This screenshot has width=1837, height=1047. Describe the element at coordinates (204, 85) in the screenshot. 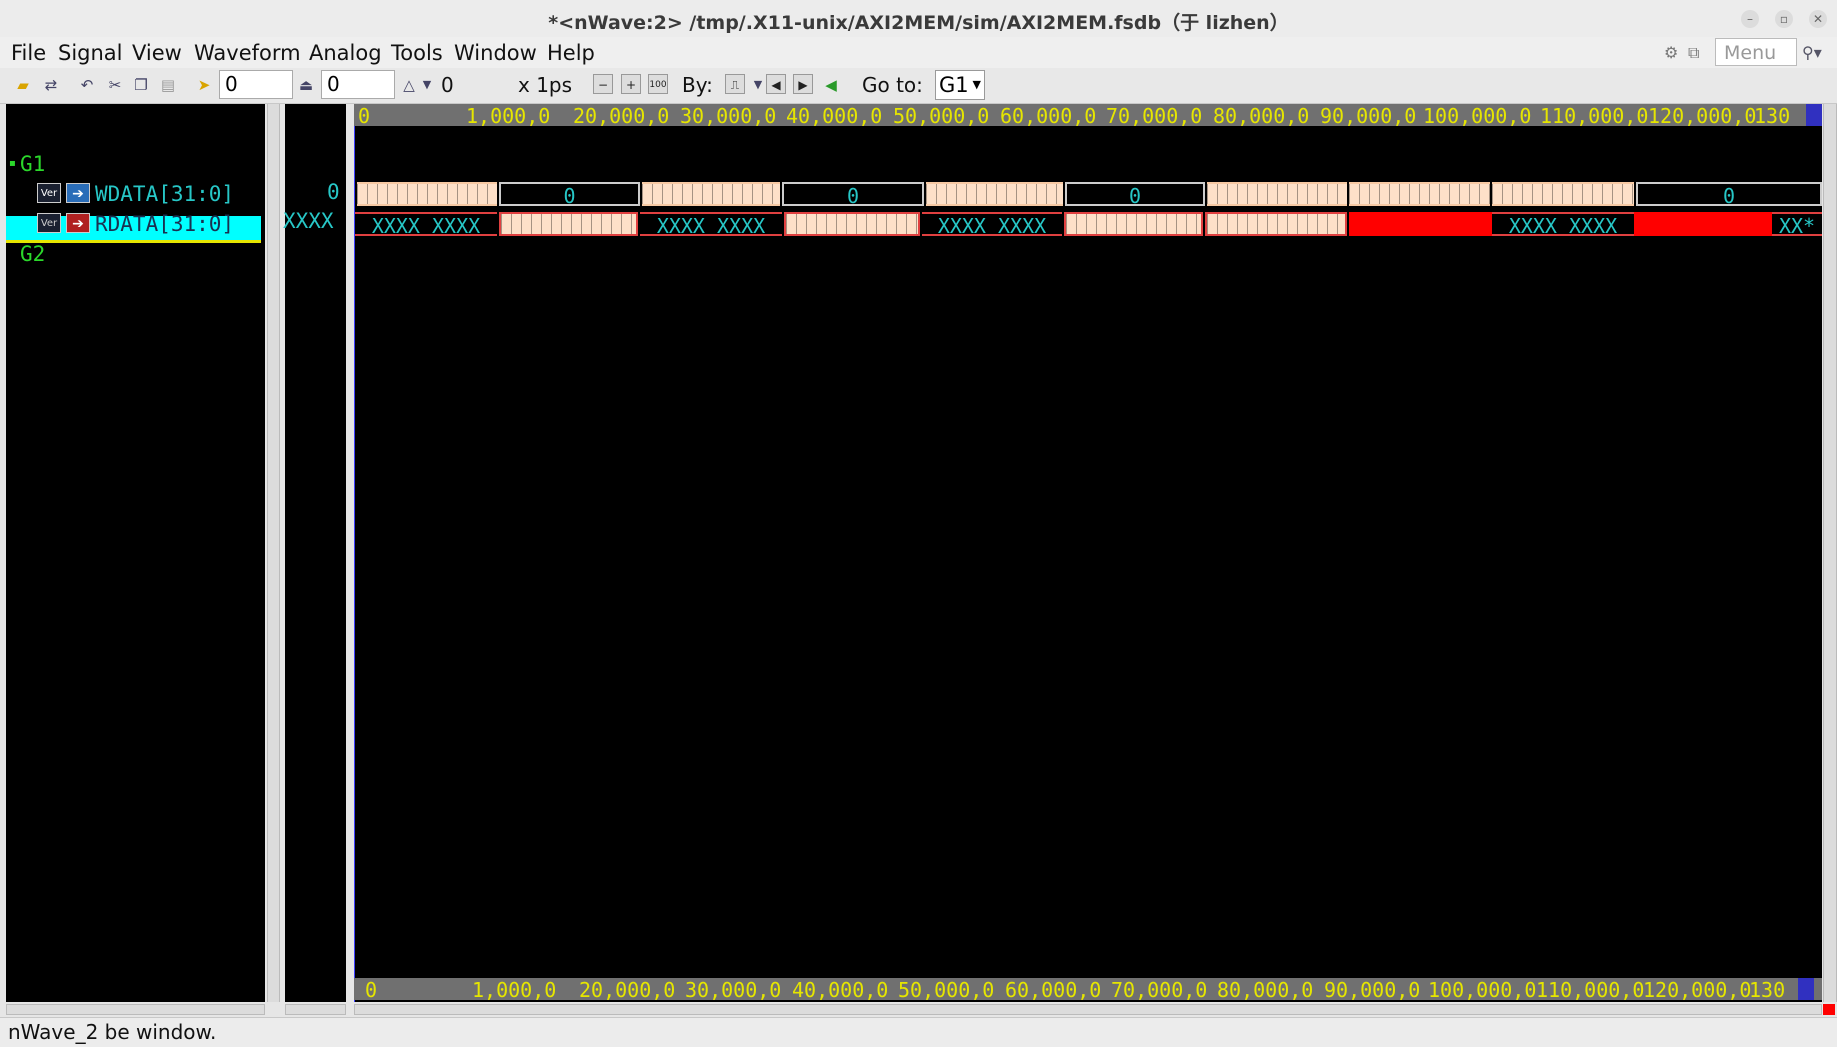

I see `cursor-pointer-icon: ➤` at that location.